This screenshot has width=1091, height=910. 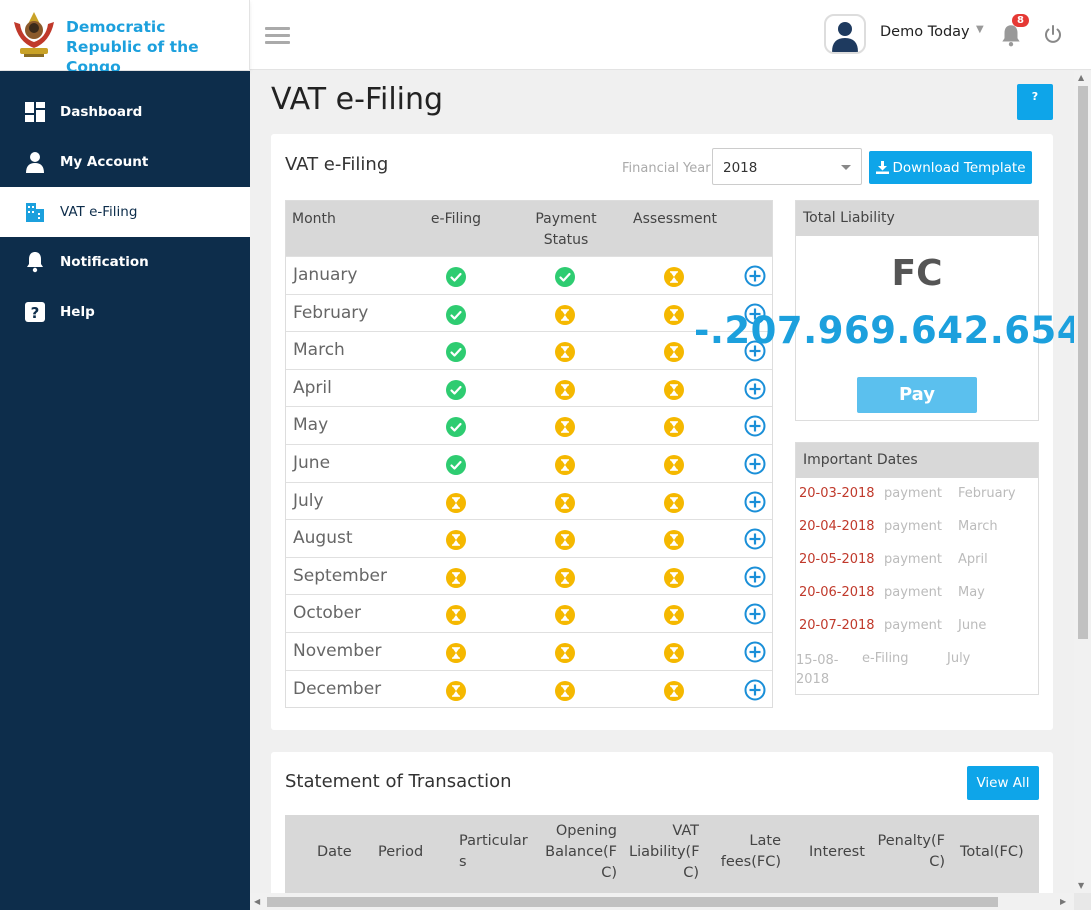 I want to click on vertical-scroll-thumb, so click(x=1083, y=362).